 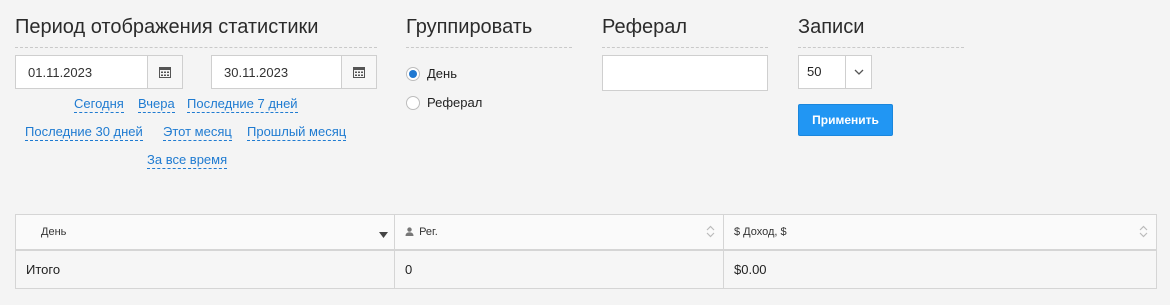 What do you see at coordinates (242, 104) in the screenshot?
I see `quick-link-last-7-days: Последние 7 дней` at bounding box center [242, 104].